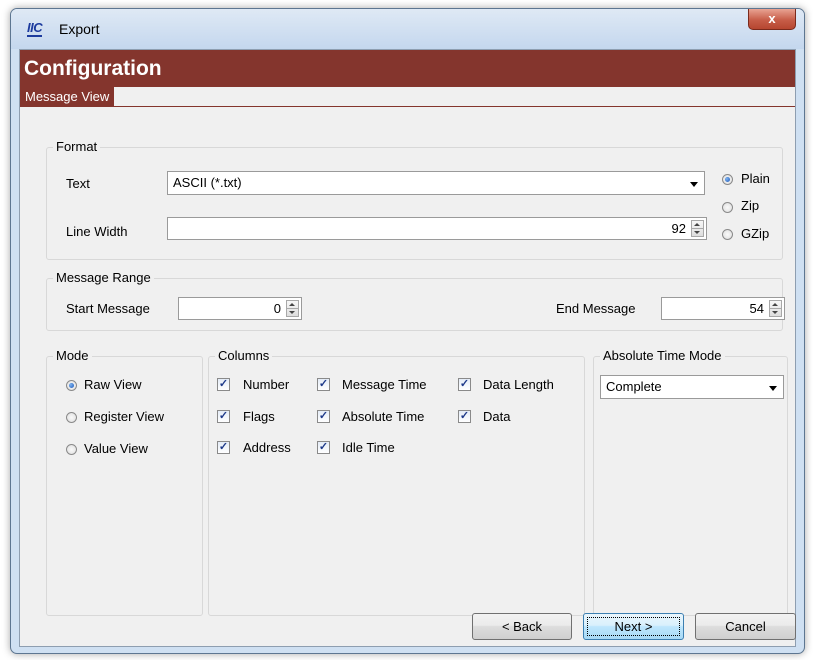 Image resolution: width=813 pixels, height=660 pixels. I want to click on data-length-label: Data Length, so click(518, 384).